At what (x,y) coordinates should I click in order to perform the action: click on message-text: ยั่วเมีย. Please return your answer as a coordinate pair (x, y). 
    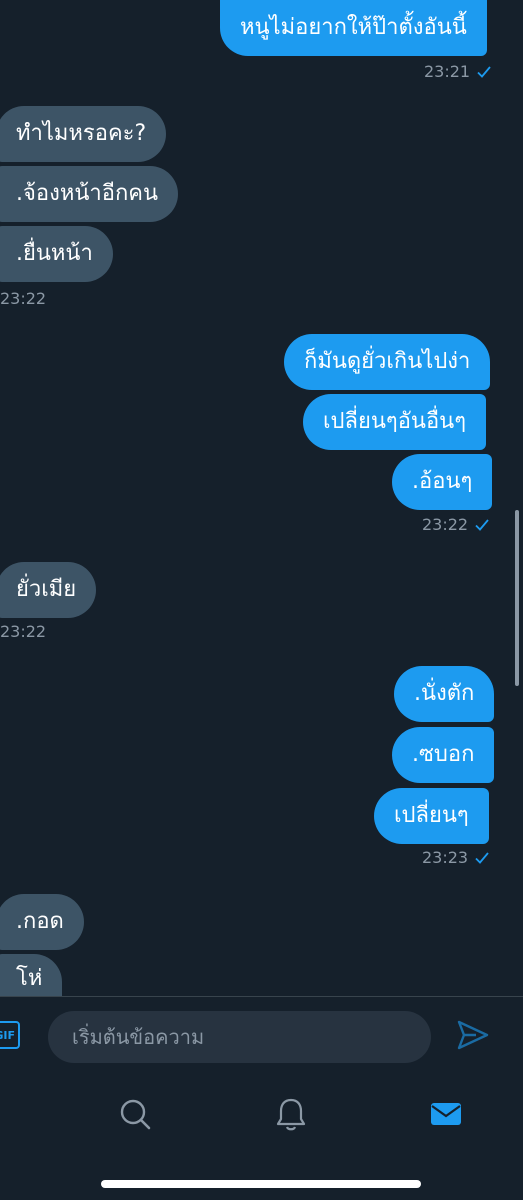
    Looking at the image, I should click on (46, 589).